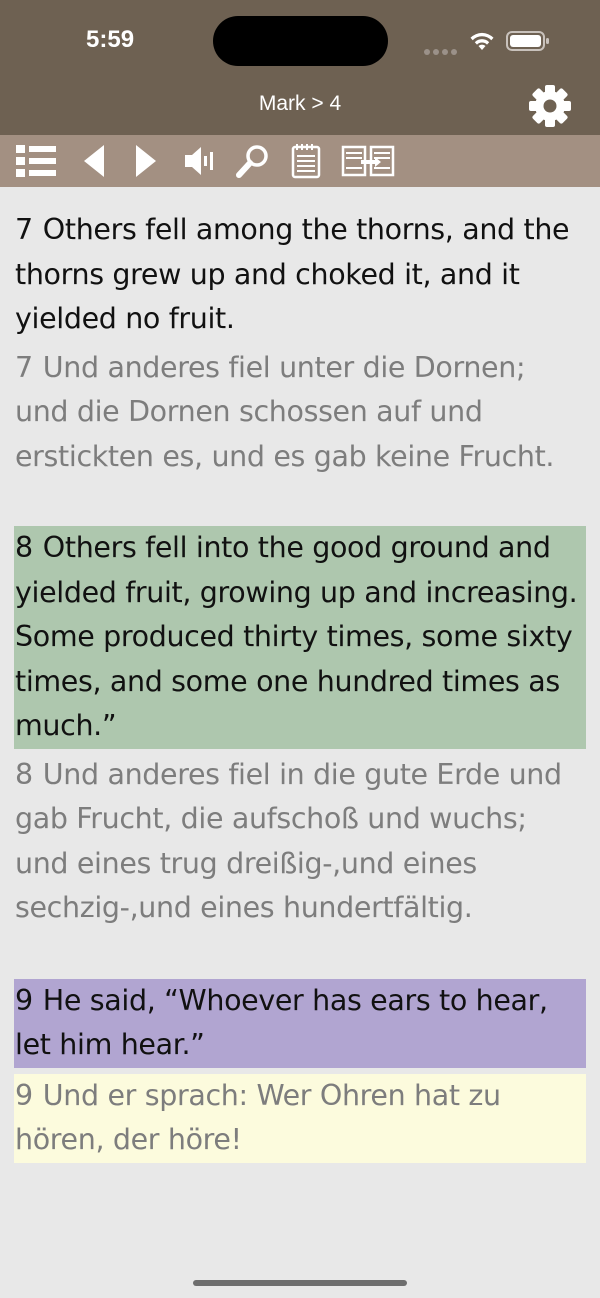  I want to click on toolbar, so click(300, 161).